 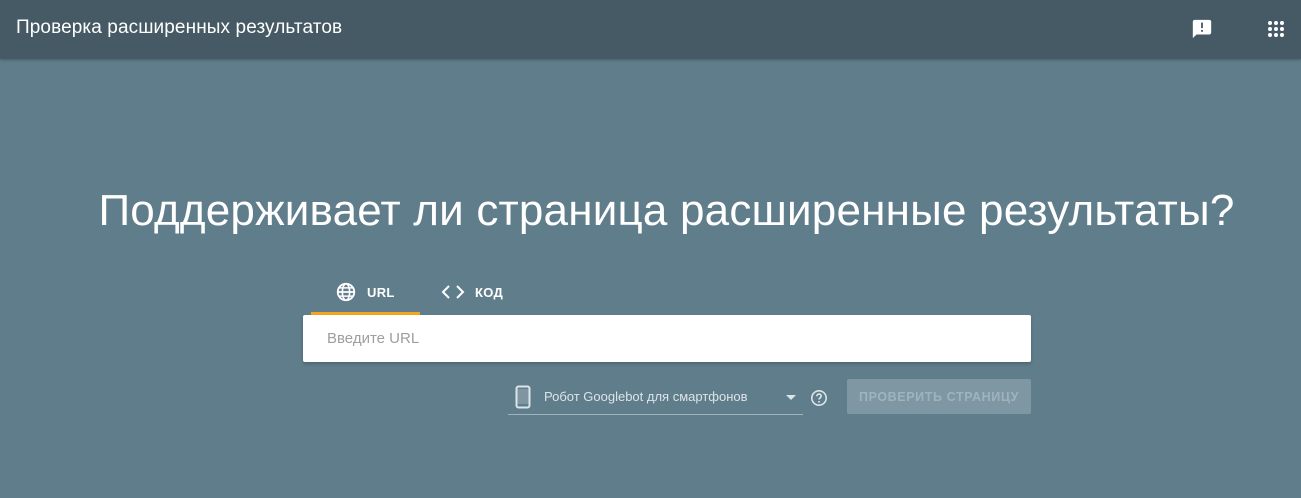 I want to click on smartphone-icon, so click(x=523, y=397).